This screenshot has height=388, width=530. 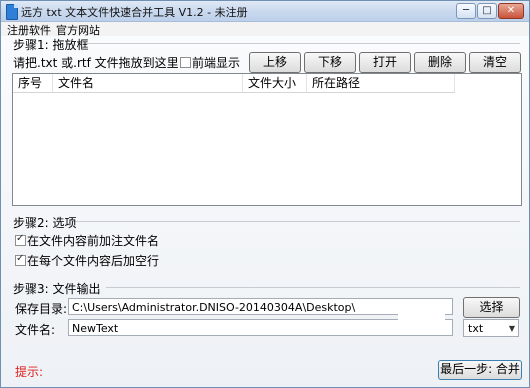 What do you see at coordinates (511, 328) in the screenshot?
I see `chevron-down-icon: ▼` at bounding box center [511, 328].